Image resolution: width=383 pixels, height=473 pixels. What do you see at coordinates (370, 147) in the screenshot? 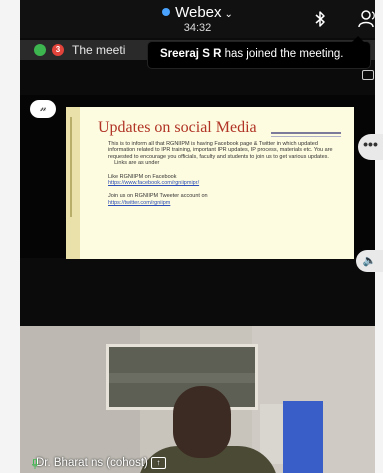
I see `more-options-button: •••` at bounding box center [370, 147].